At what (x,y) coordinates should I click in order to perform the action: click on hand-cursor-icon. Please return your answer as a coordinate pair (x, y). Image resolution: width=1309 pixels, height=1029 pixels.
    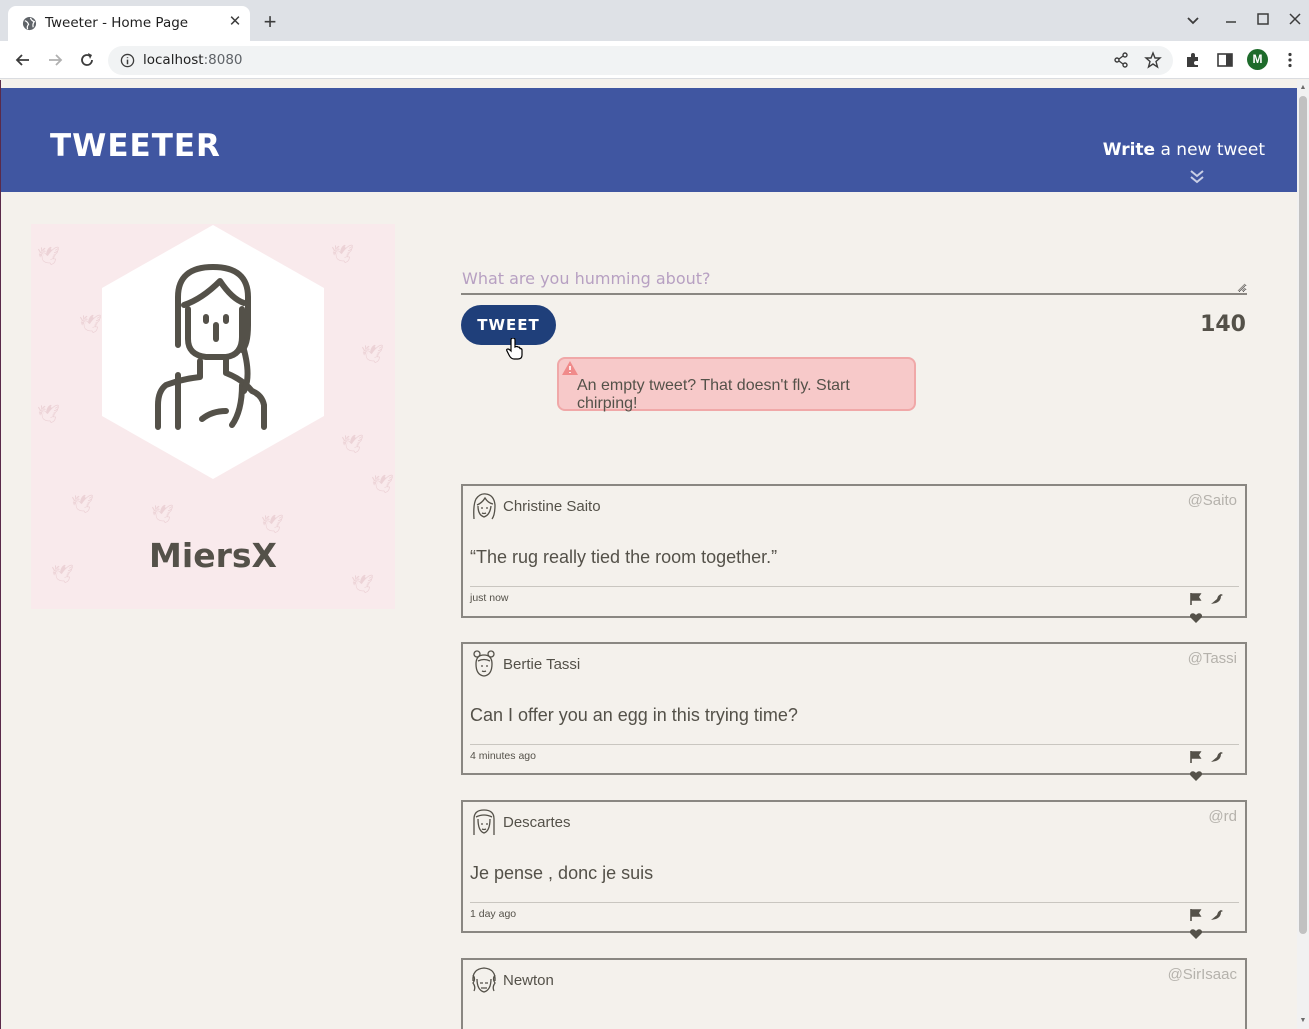
    Looking at the image, I should click on (514, 349).